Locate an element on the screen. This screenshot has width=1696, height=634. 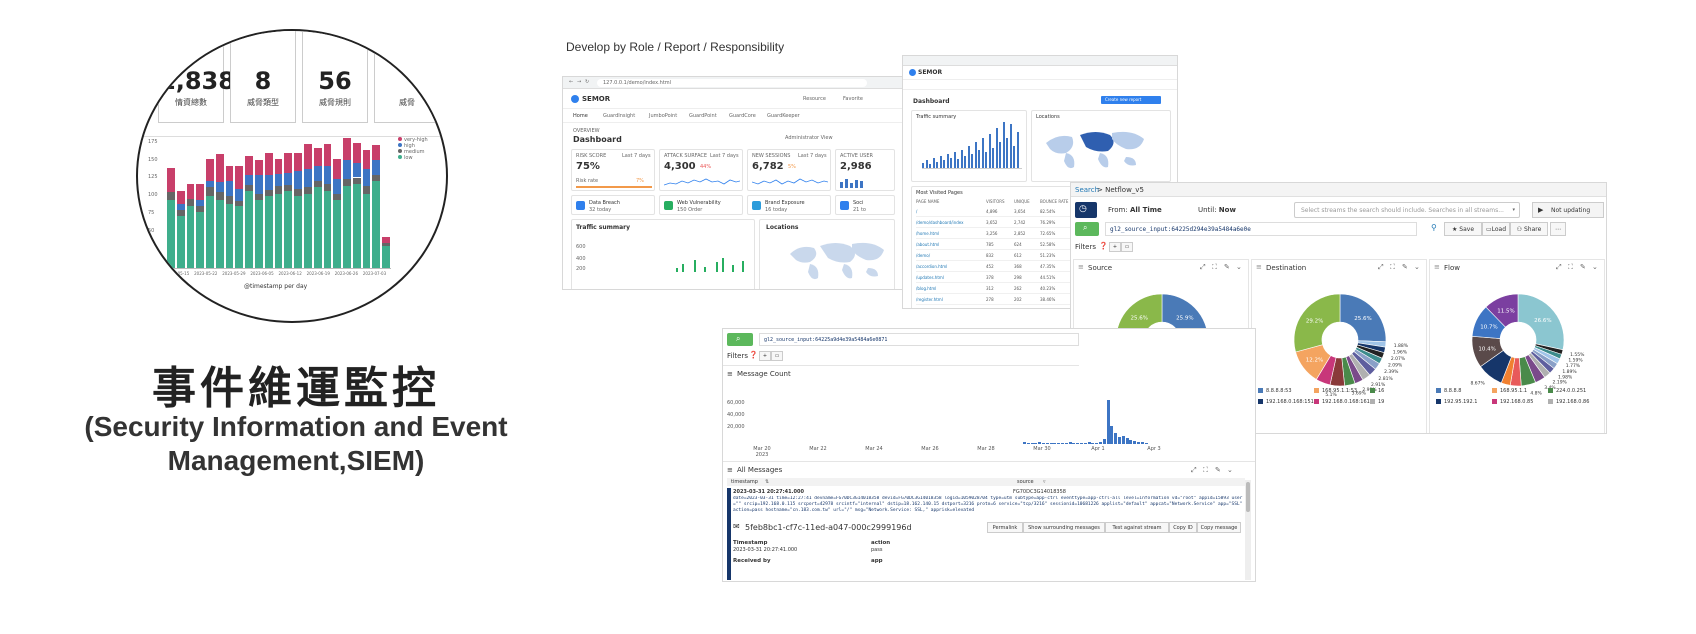
share-button: ⚇ Share is located at coordinates (1529, 229).